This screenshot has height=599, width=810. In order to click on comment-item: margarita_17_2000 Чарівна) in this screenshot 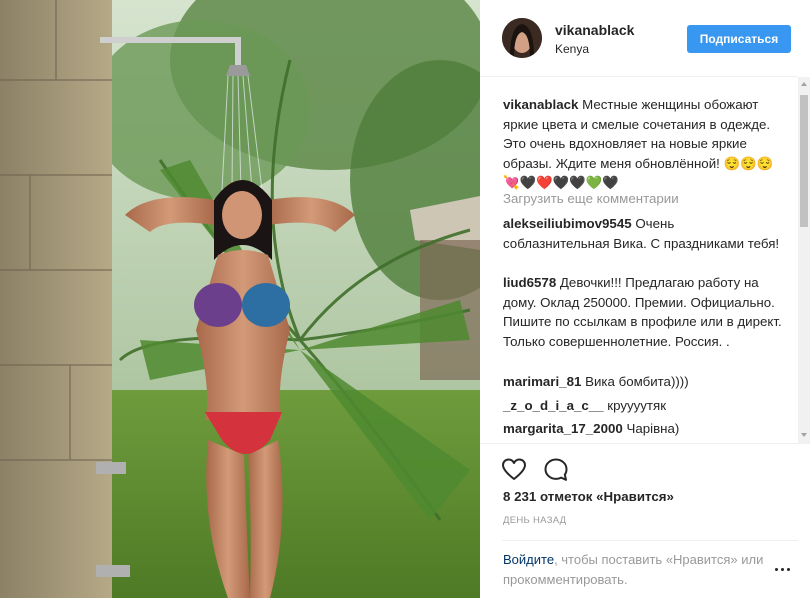, I will do `click(643, 429)`.